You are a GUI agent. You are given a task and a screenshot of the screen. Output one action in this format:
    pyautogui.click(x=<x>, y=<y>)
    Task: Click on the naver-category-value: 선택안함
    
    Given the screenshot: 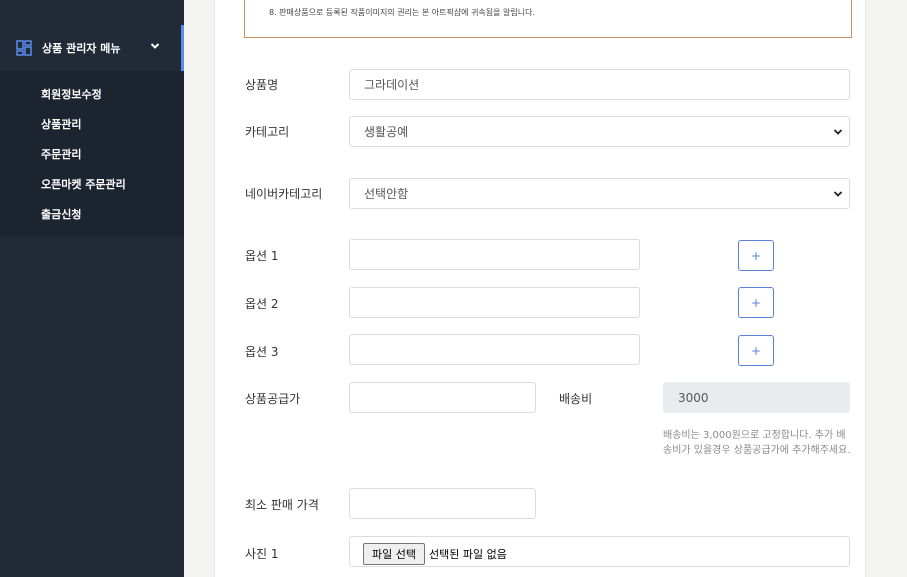 What is the action you would take?
    pyautogui.click(x=386, y=194)
    